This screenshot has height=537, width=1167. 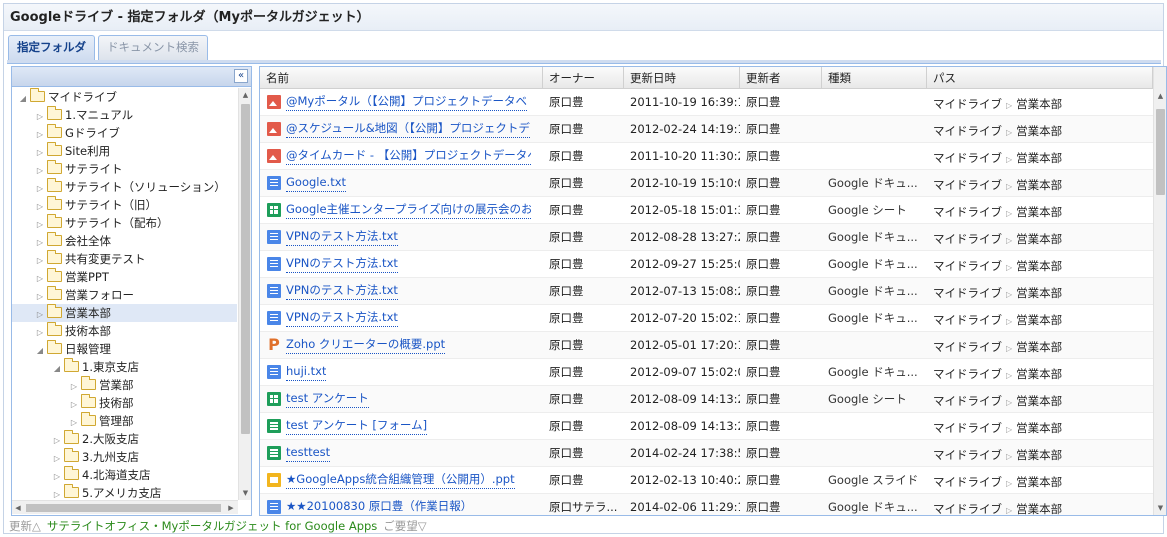 What do you see at coordinates (124, 277) in the screenshot?
I see `tree-item: ▷ 営業PPT` at bounding box center [124, 277].